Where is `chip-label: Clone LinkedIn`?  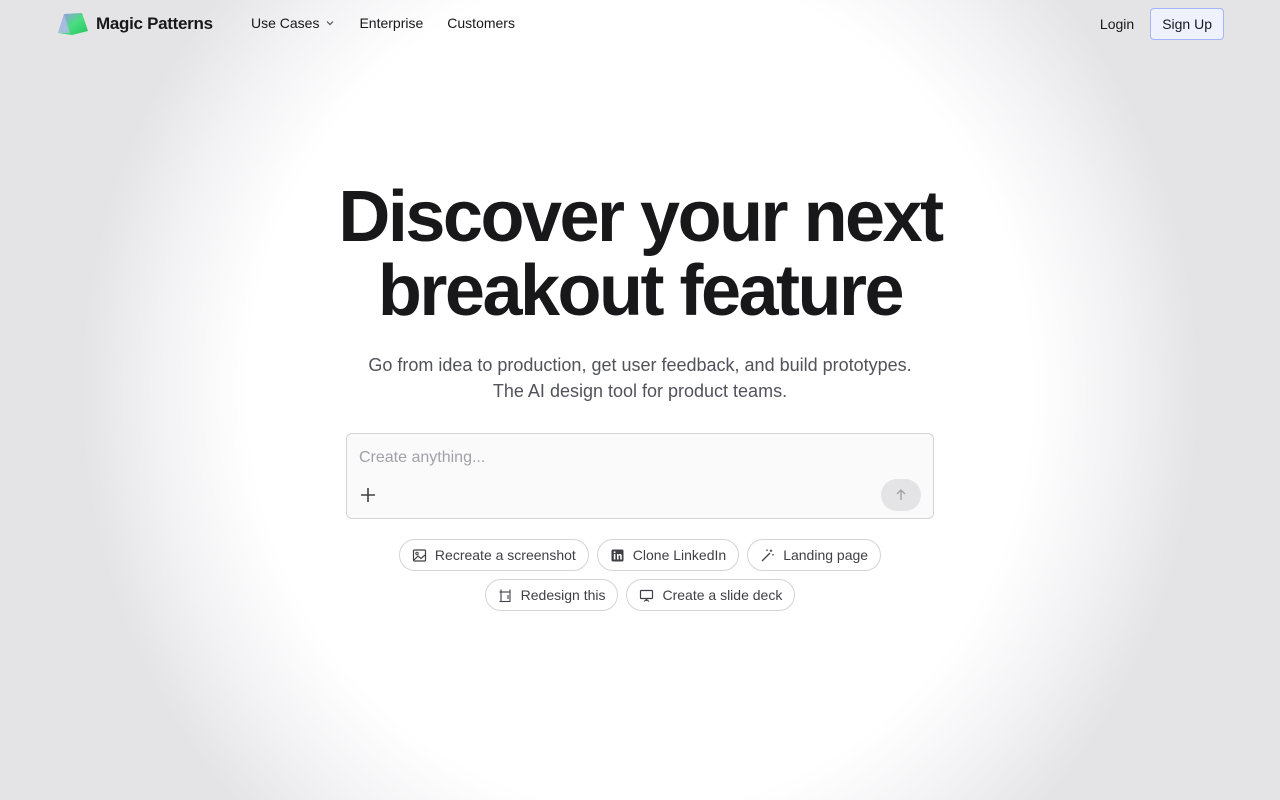 chip-label: Clone LinkedIn is located at coordinates (679, 555).